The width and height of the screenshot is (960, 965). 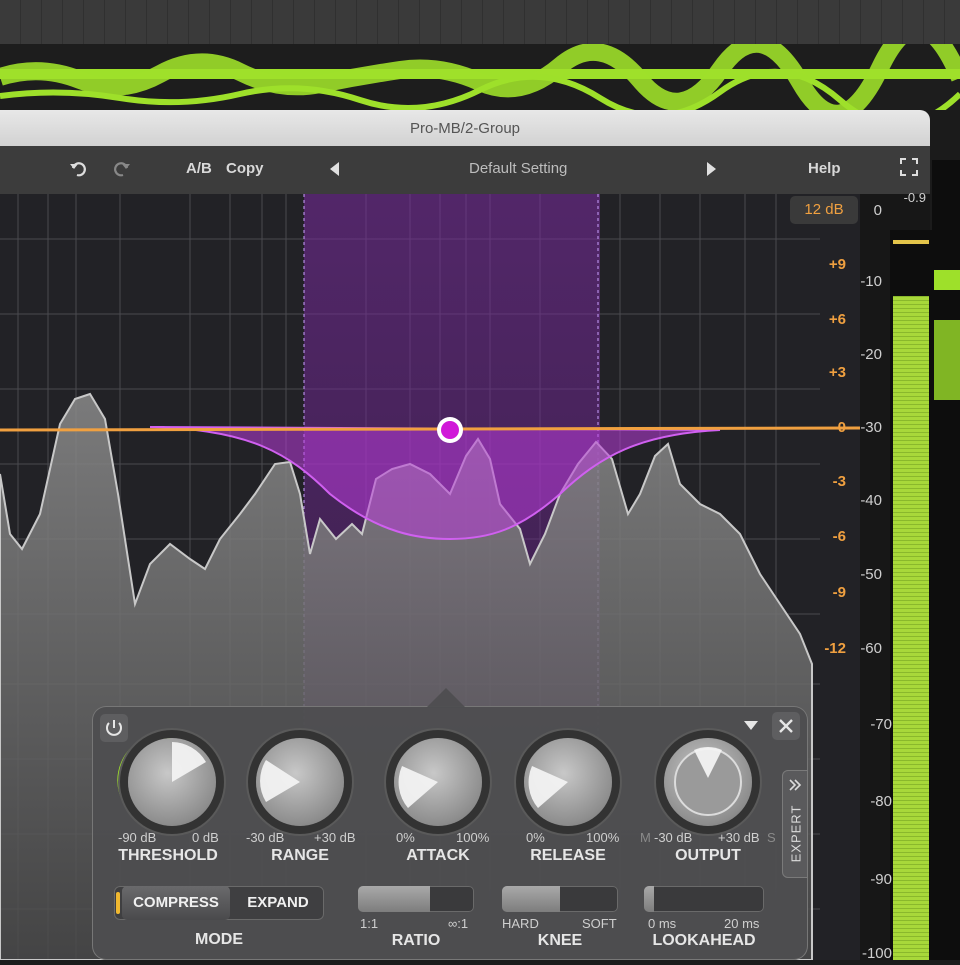 What do you see at coordinates (245, 168) in the screenshot?
I see `copy-button: Copy` at bounding box center [245, 168].